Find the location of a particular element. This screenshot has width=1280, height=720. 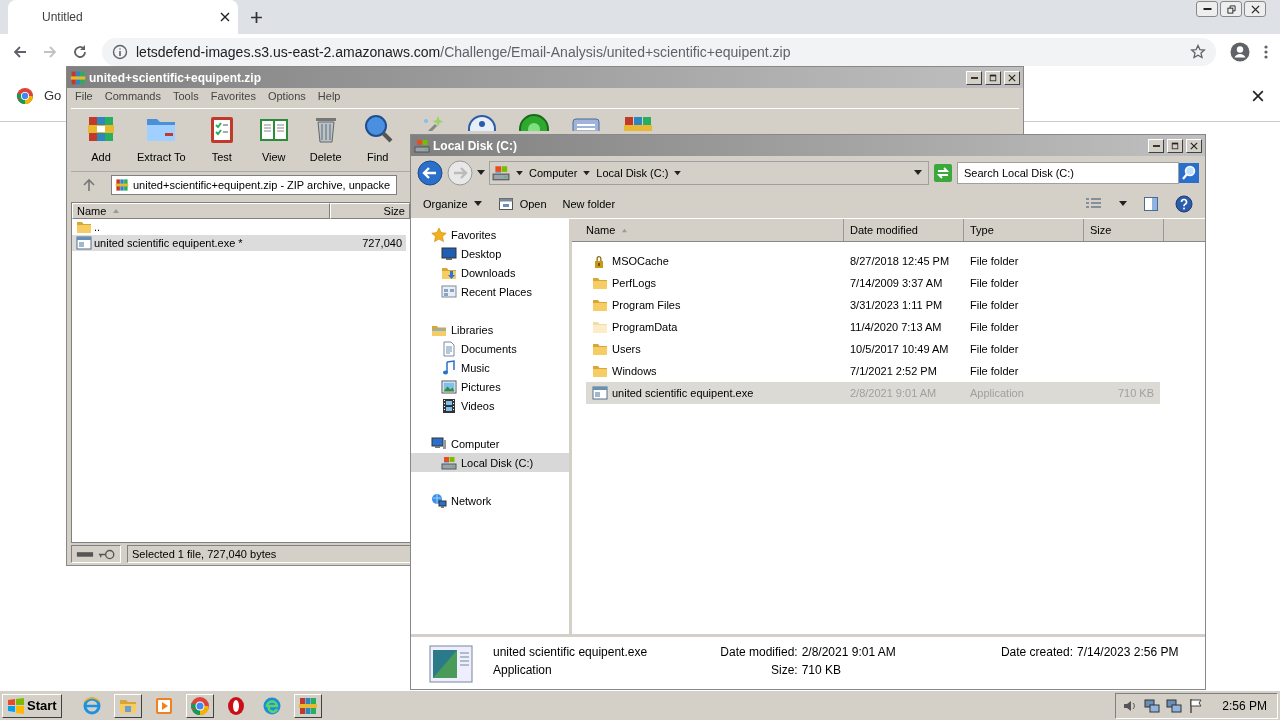

close-button is located at coordinates (1255, 9).